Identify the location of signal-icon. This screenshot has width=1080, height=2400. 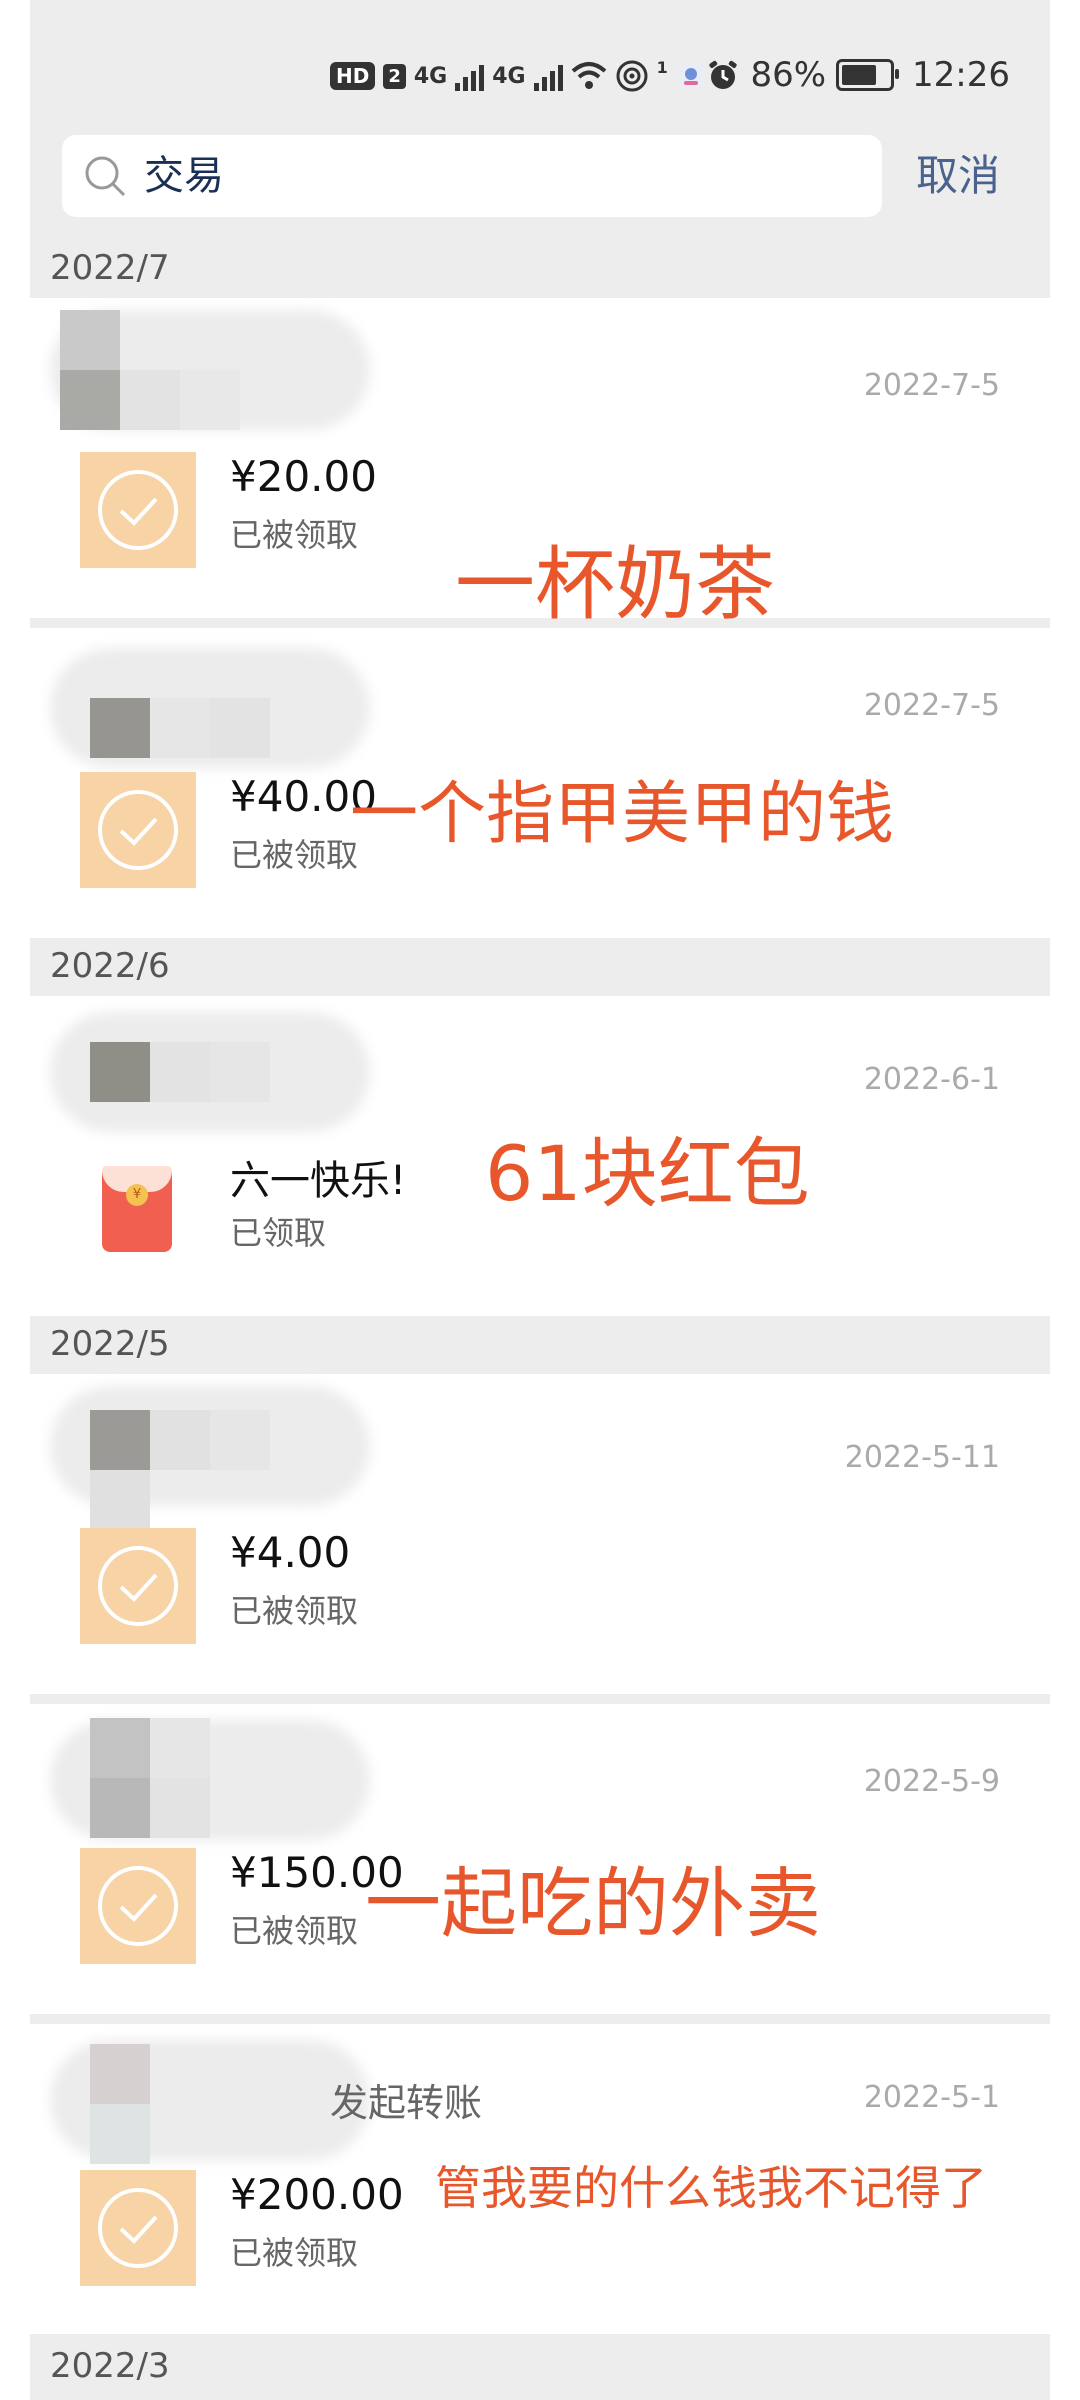
(470, 76).